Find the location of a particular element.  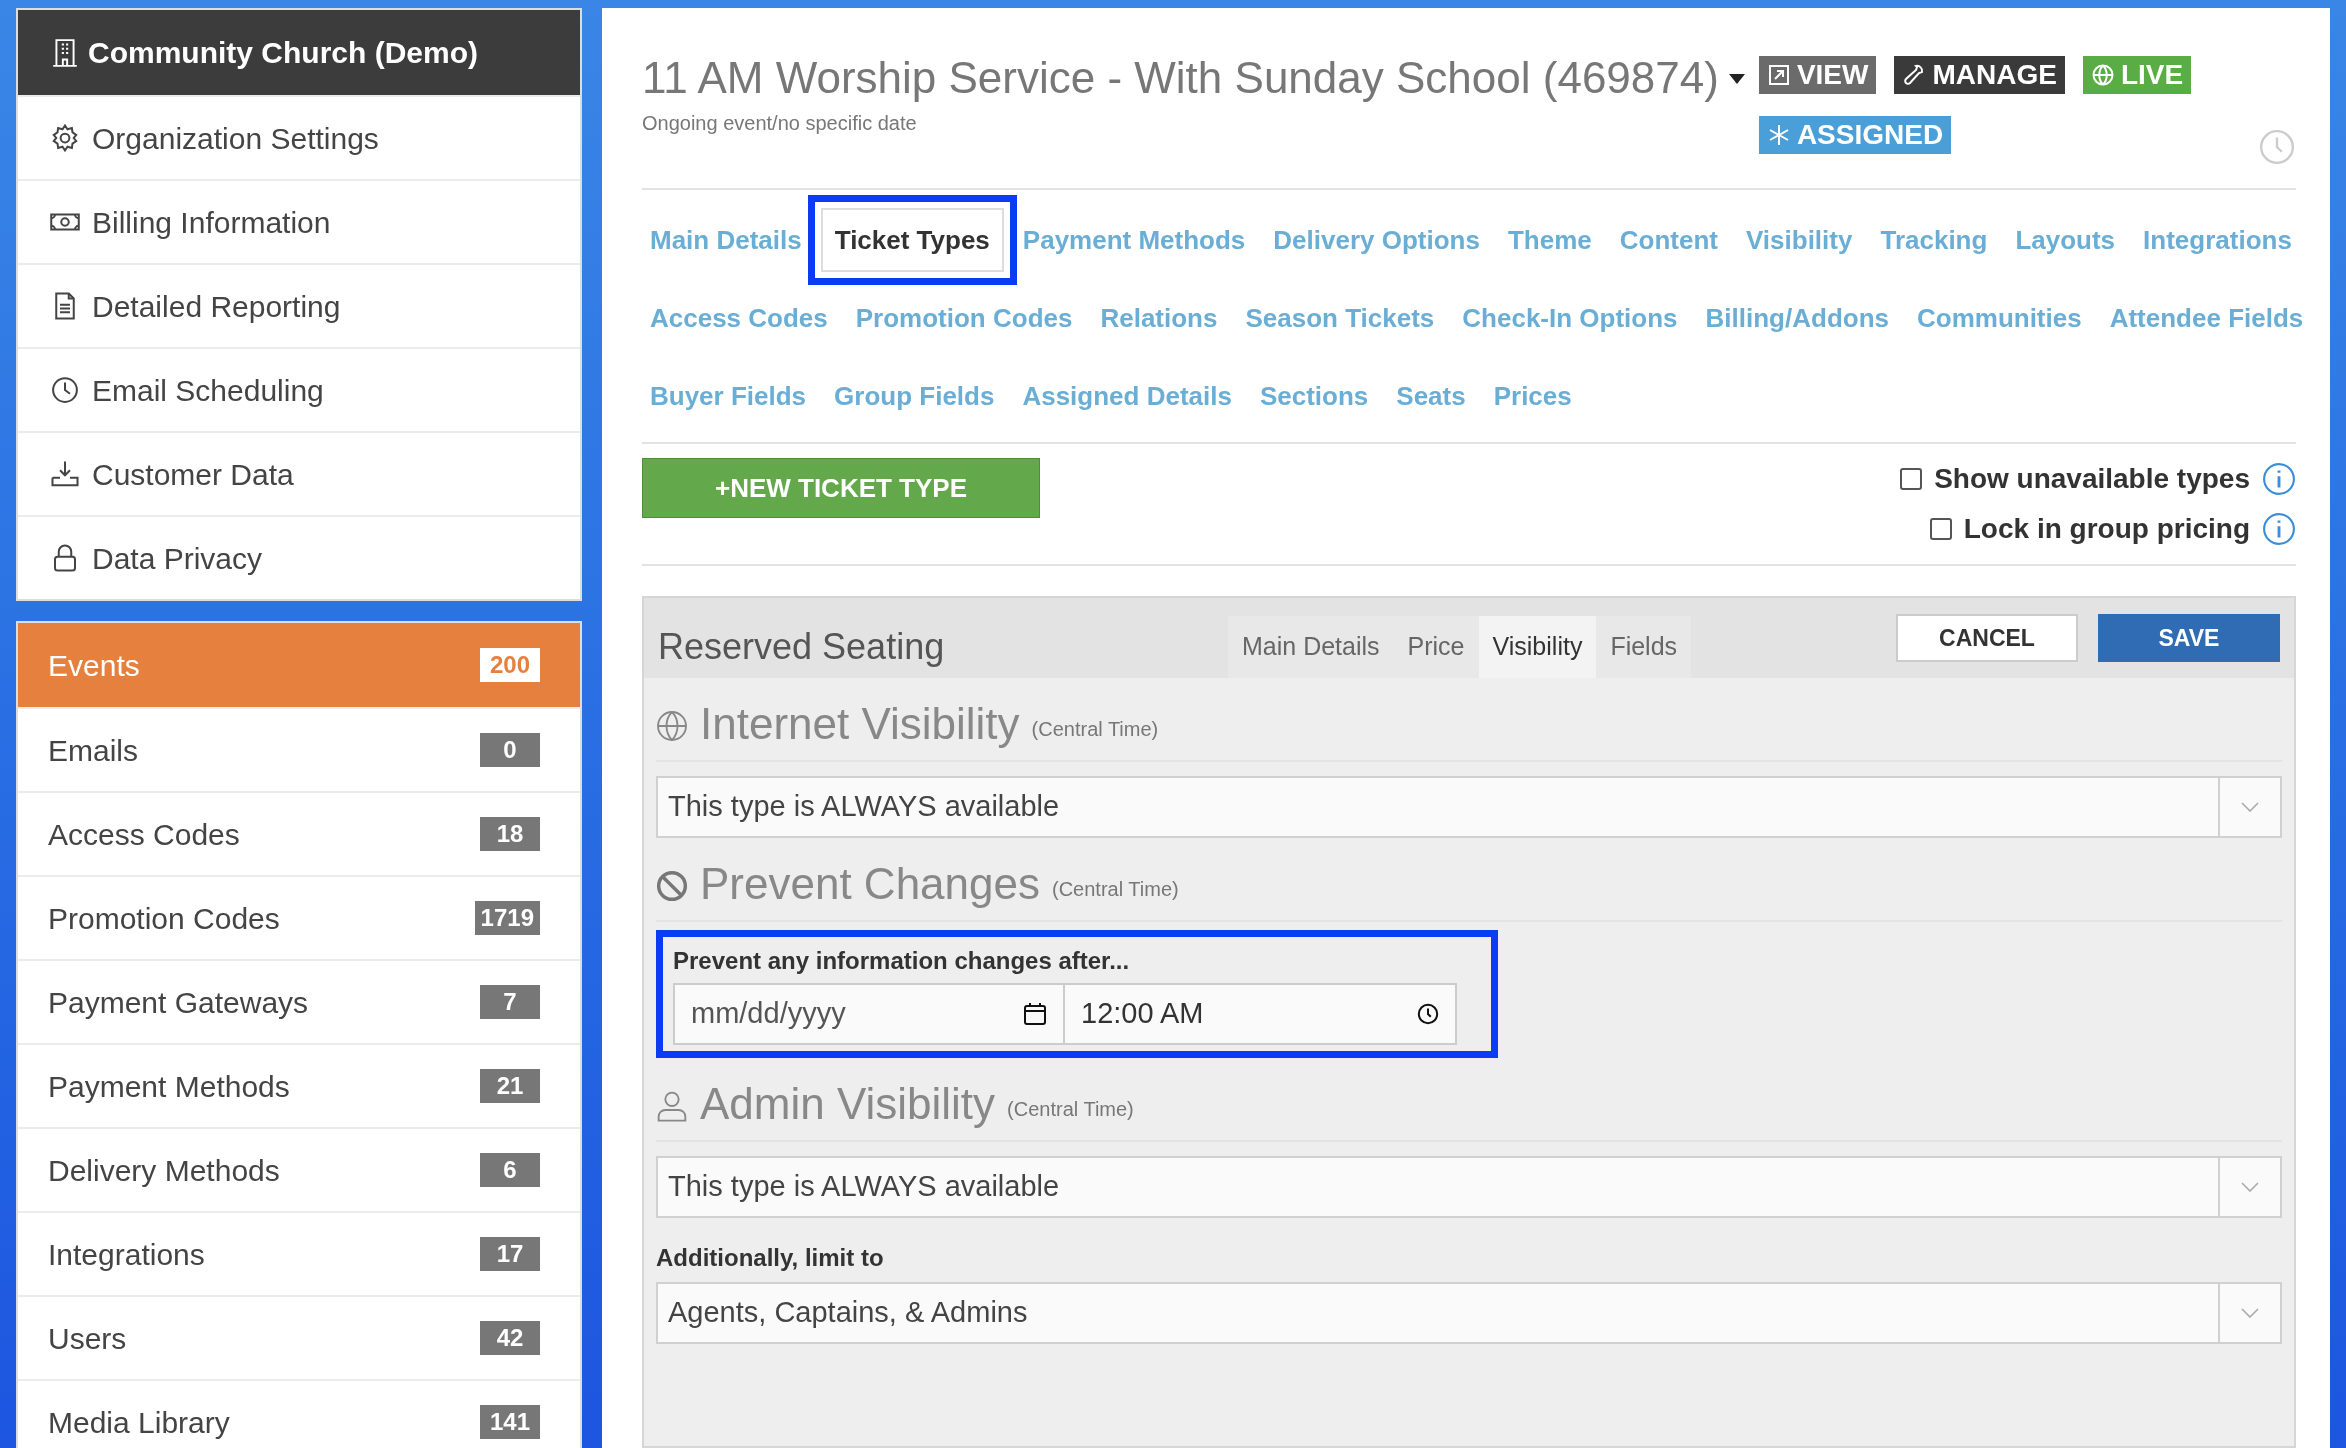

tab: Buyer Fields is located at coordinates (728, 396).